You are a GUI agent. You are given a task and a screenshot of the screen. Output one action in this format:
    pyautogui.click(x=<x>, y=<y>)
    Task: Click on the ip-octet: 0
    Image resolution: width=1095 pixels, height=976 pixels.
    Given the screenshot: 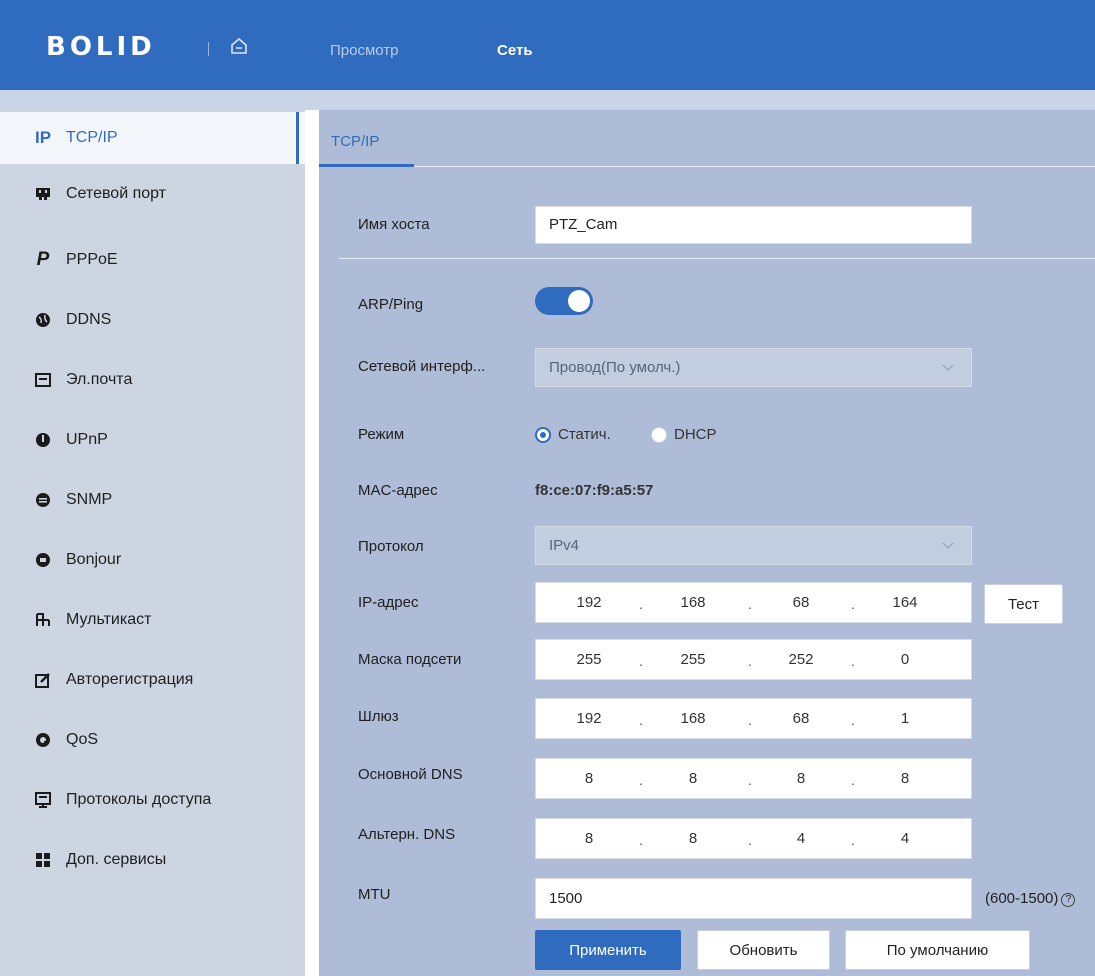 What is the action you would take?
    pyautogui.click(x=905, y=659)
    